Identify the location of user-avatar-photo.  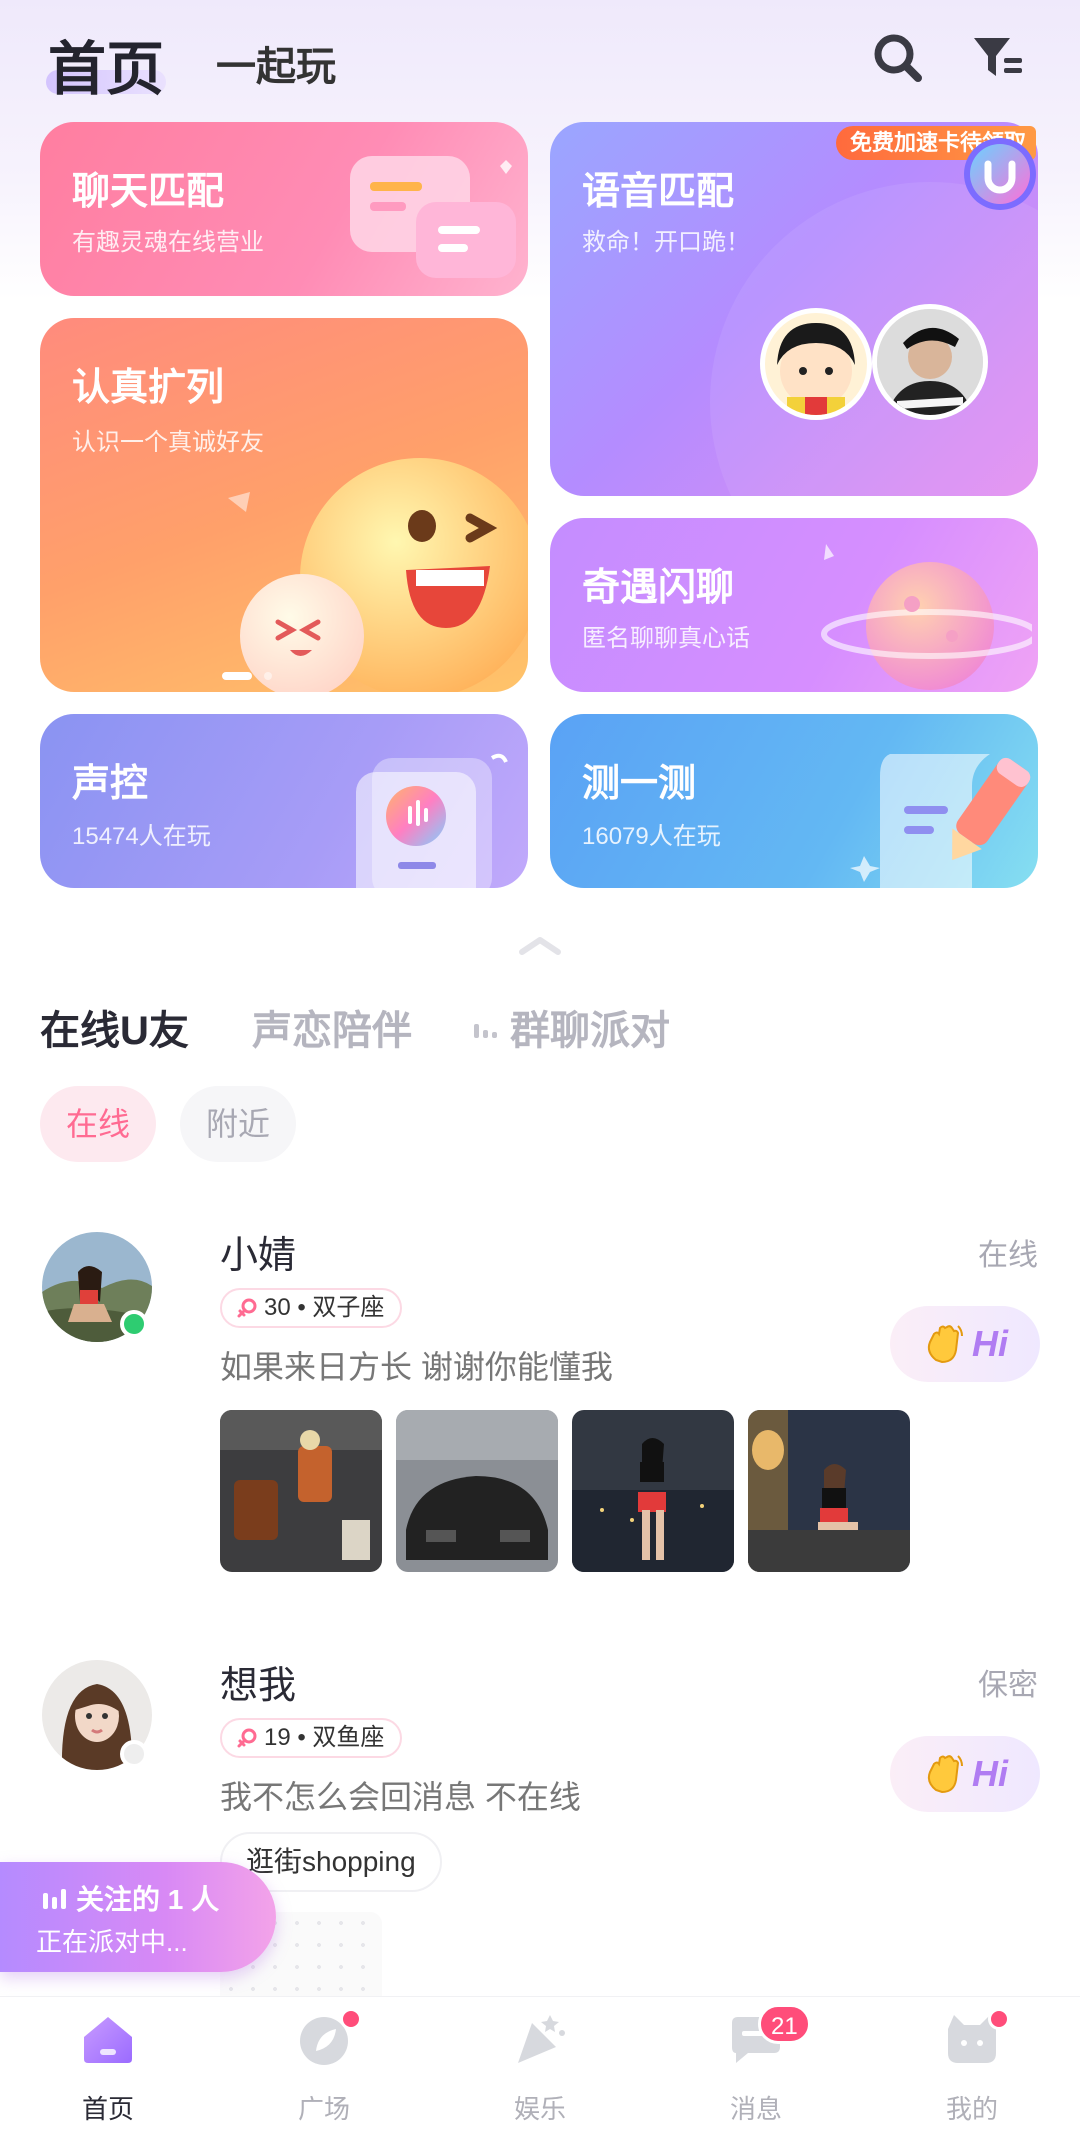
(930, 362).